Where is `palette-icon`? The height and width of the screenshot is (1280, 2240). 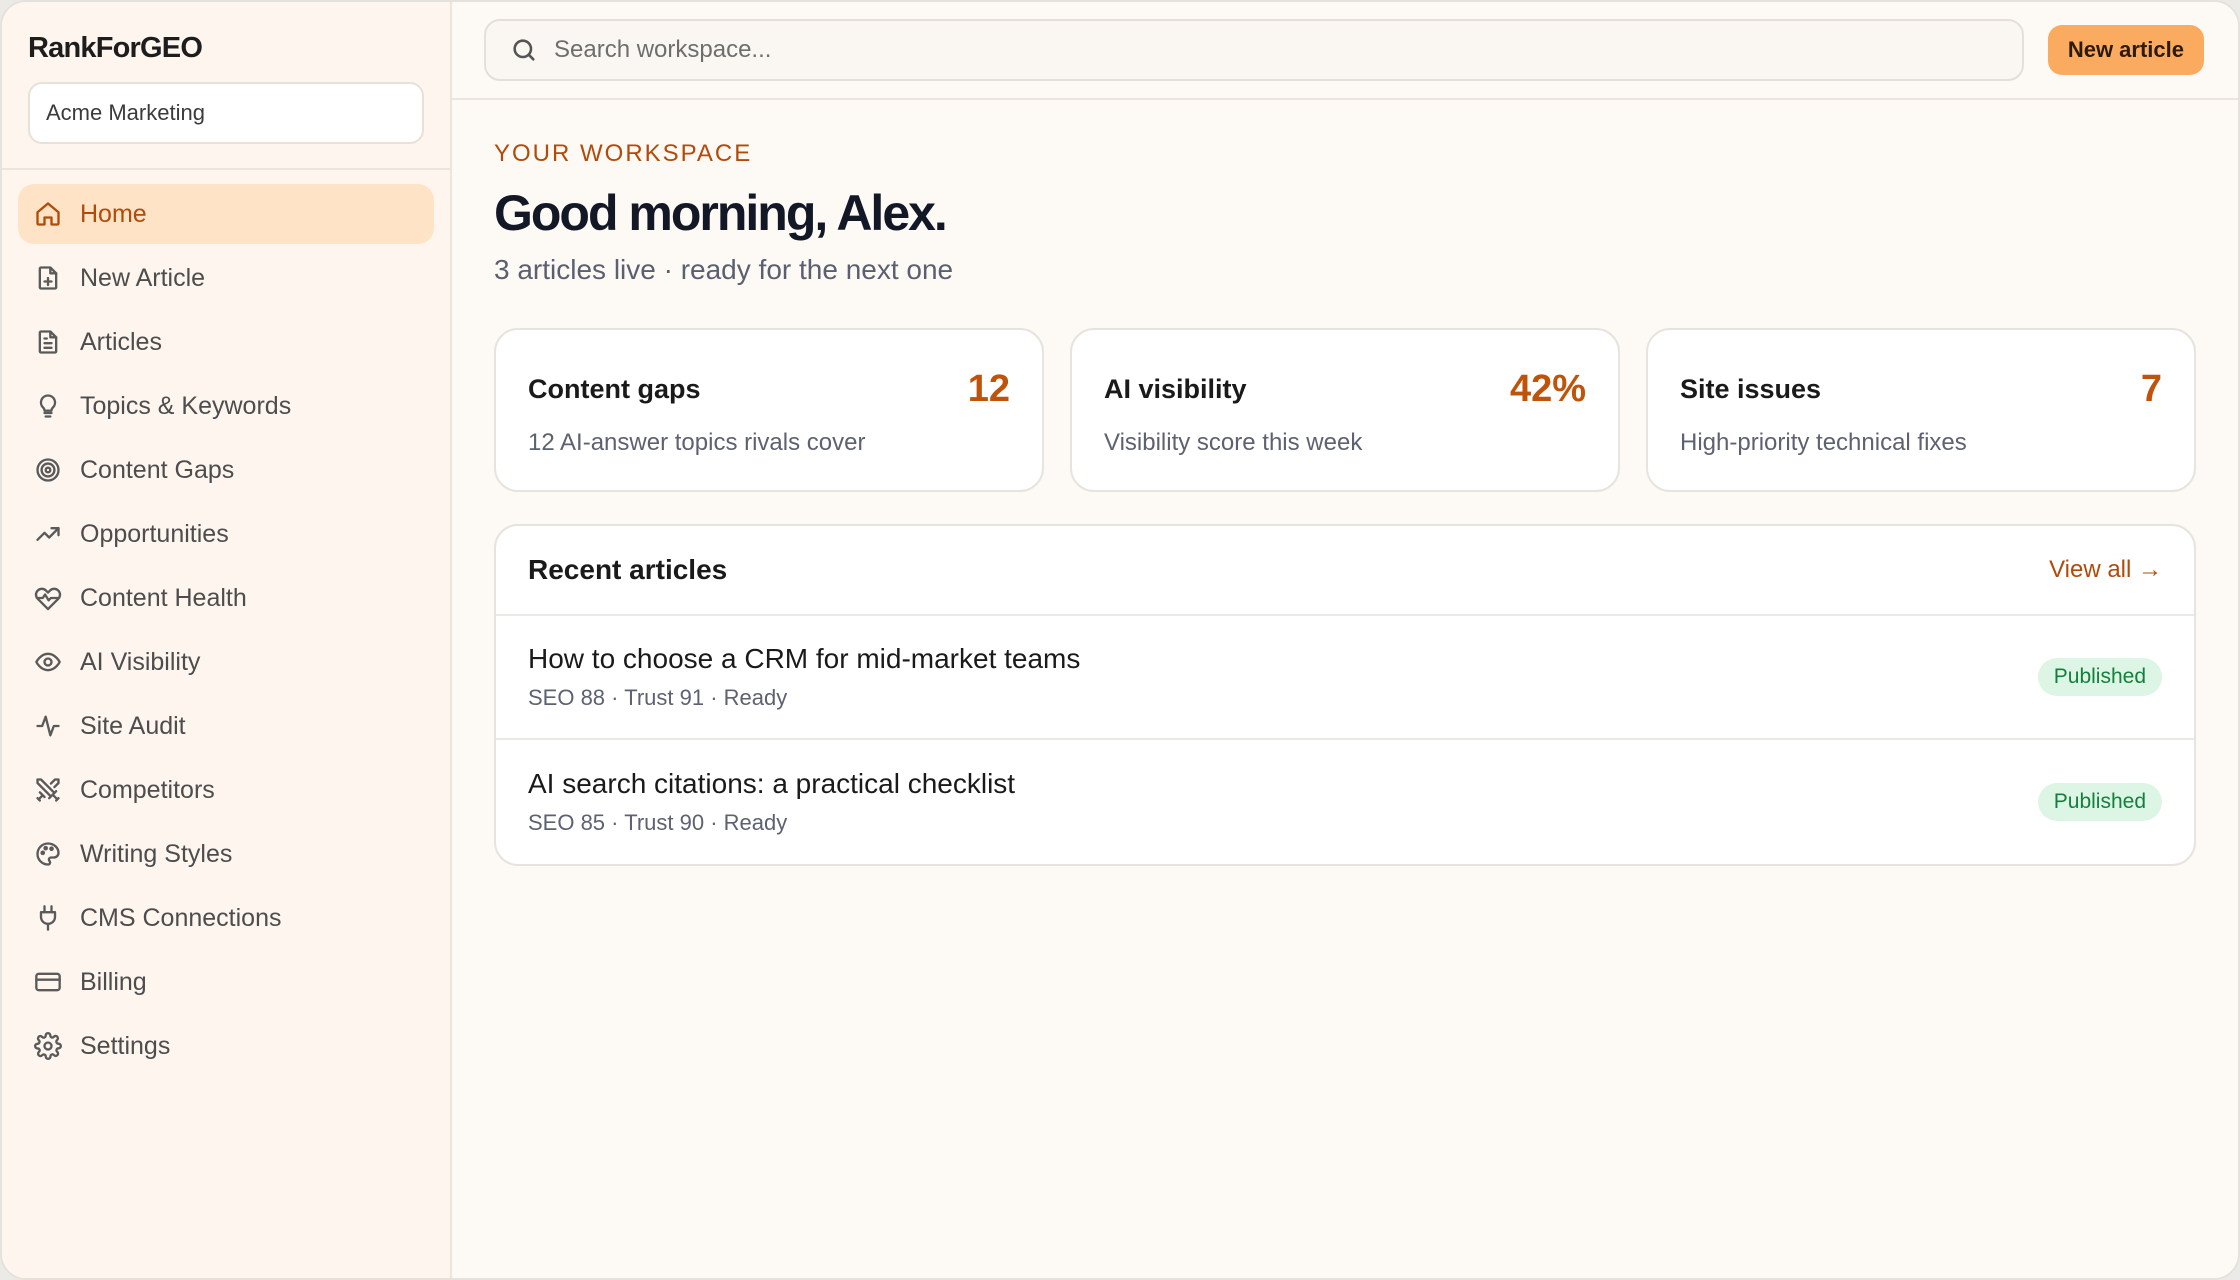
palette-icon is located at coordinates (48, 854).